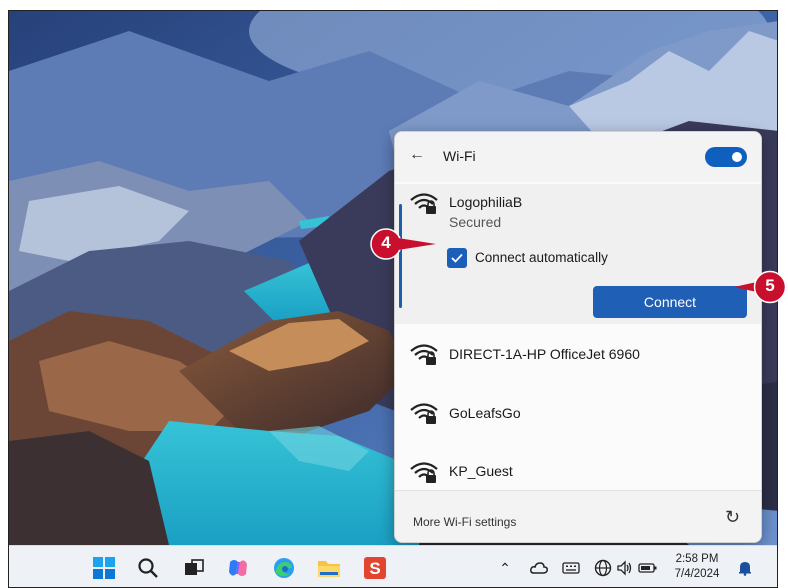 Image resolution: width=788 pixels, height=588 pixels. What do you see at coordinates (571, 568) in the screenshot?
I see `keyboard-icon` at bounding box center [571, 568].